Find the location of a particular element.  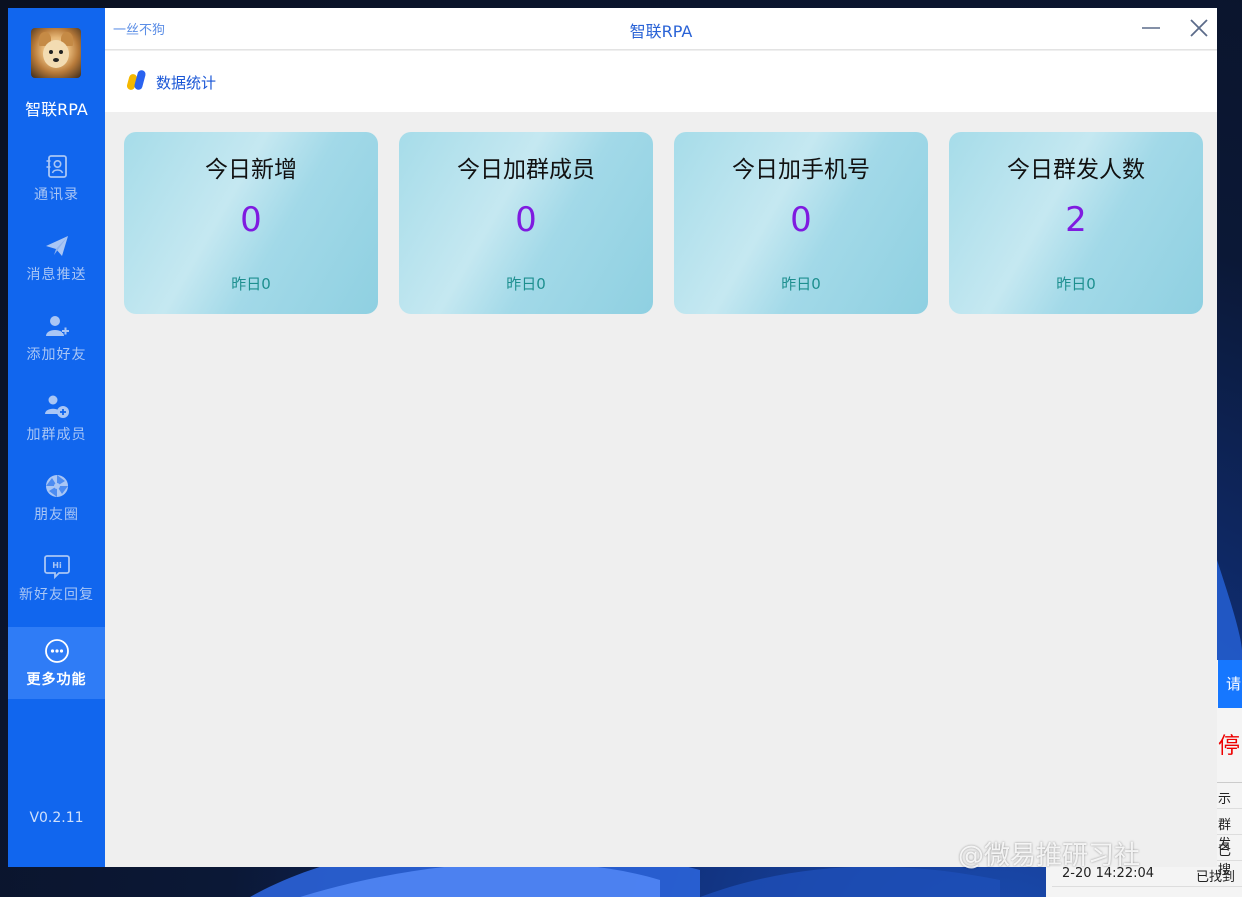

sidebar-item-message-push: 消息推送 is located at coordinates (56, 258).